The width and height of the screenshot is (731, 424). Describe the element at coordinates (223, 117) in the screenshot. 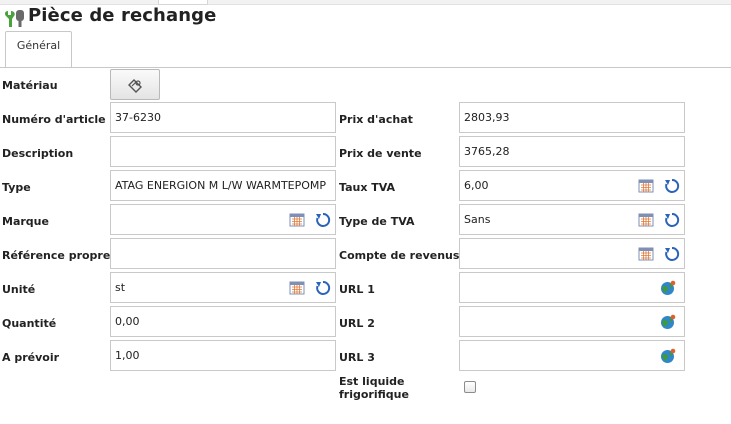

I see `numero-field: 37-6230` at that location.